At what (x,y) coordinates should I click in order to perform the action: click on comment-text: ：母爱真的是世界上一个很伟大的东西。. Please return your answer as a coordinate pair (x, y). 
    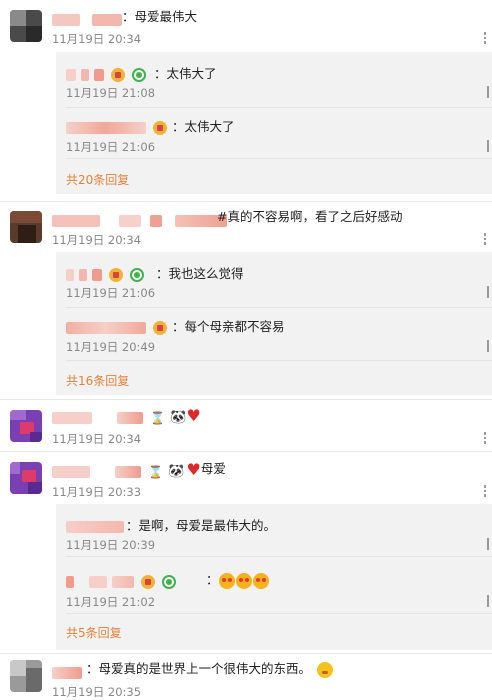
    Looking at the image, I should click on (210, 669).